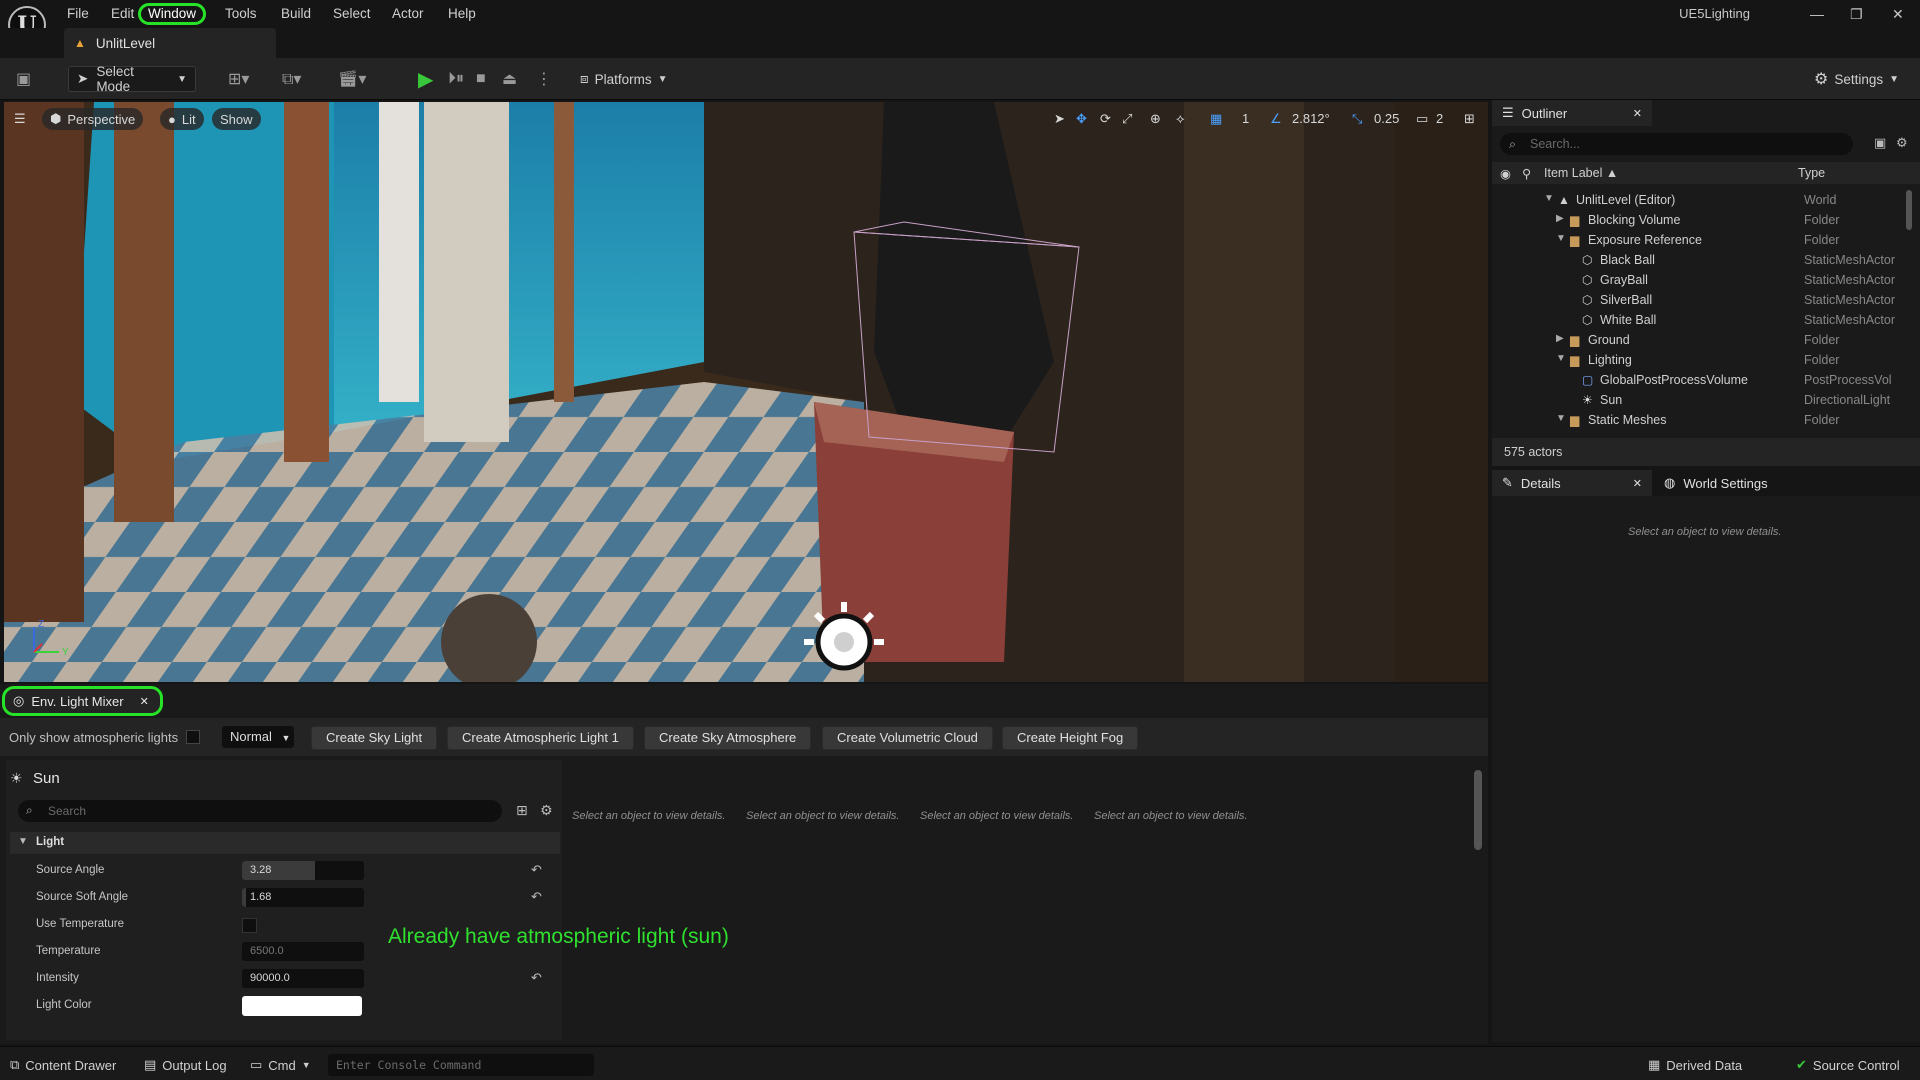 The height and width of the screenshot is (1080, 1920). I want to click on outliner-row: ▼ ▆ Lighting Folder, so click(1706, 360).